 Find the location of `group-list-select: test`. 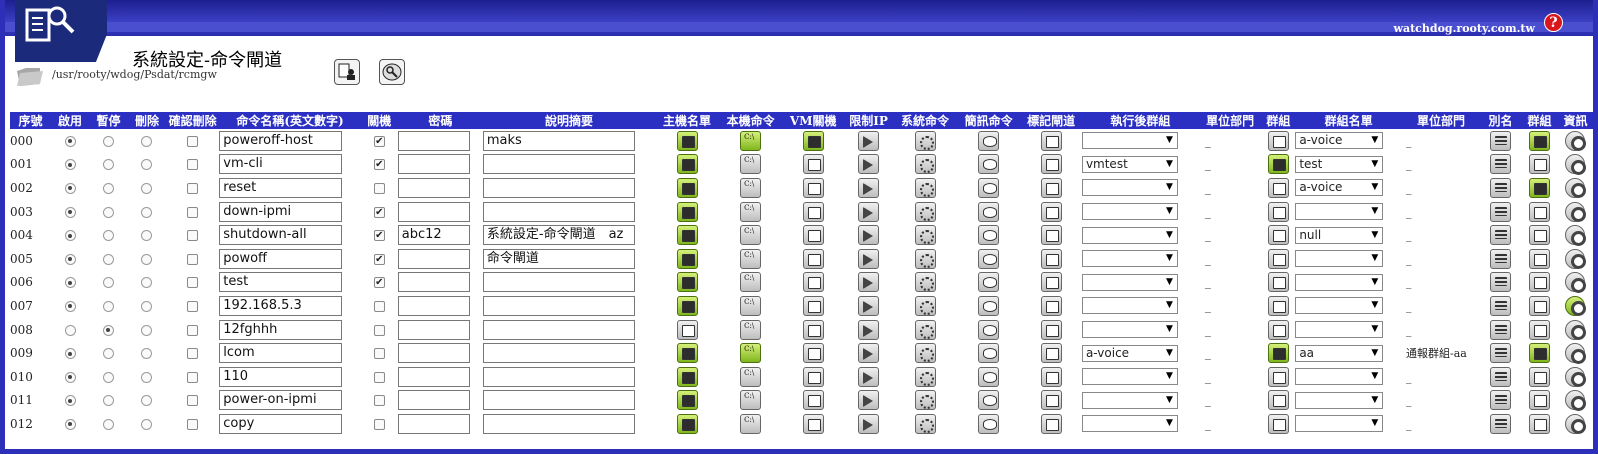

group-list-select: test is located at coordinates (1339, 164).